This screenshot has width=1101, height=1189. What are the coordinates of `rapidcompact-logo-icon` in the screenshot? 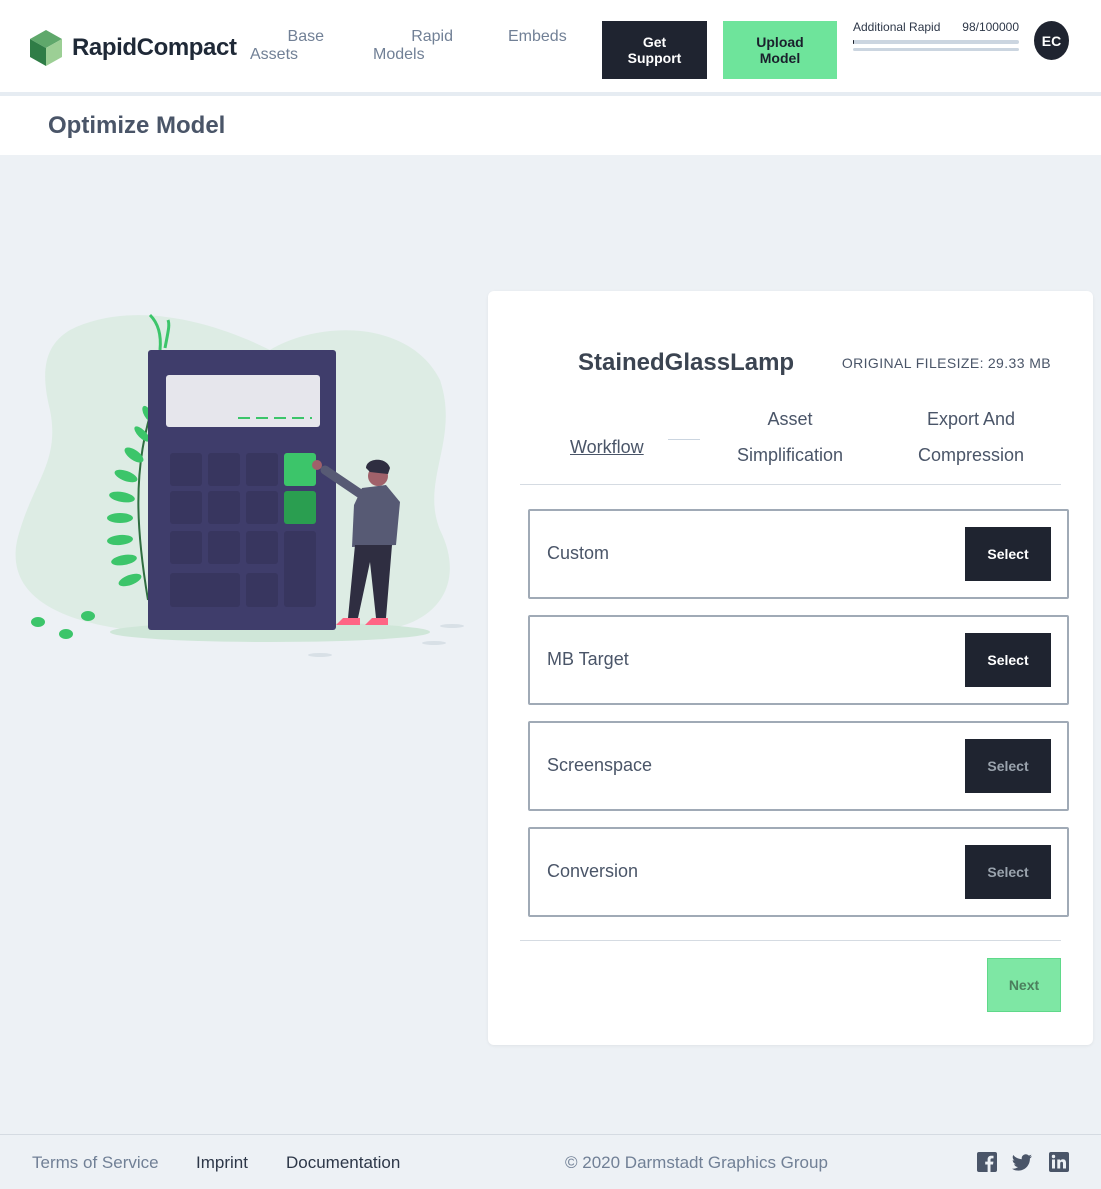 It's located at (46, 48).